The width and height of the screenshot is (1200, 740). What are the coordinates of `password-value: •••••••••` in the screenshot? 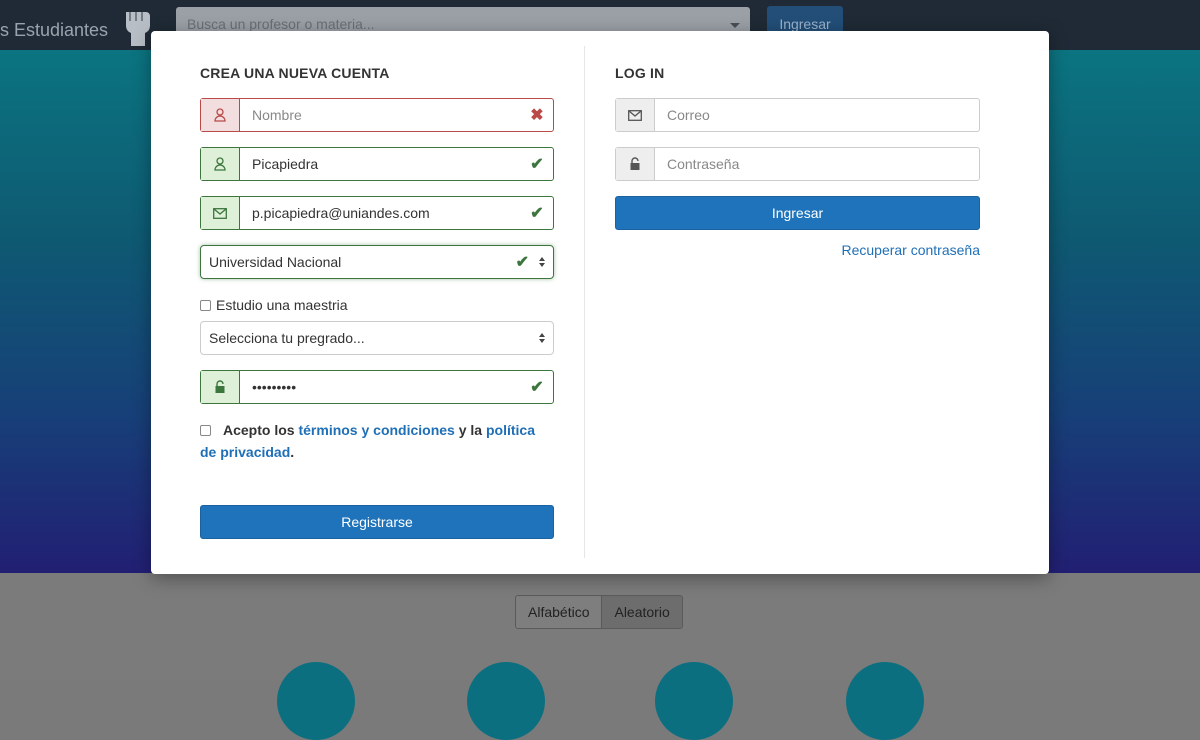 It's located at (274, 387).